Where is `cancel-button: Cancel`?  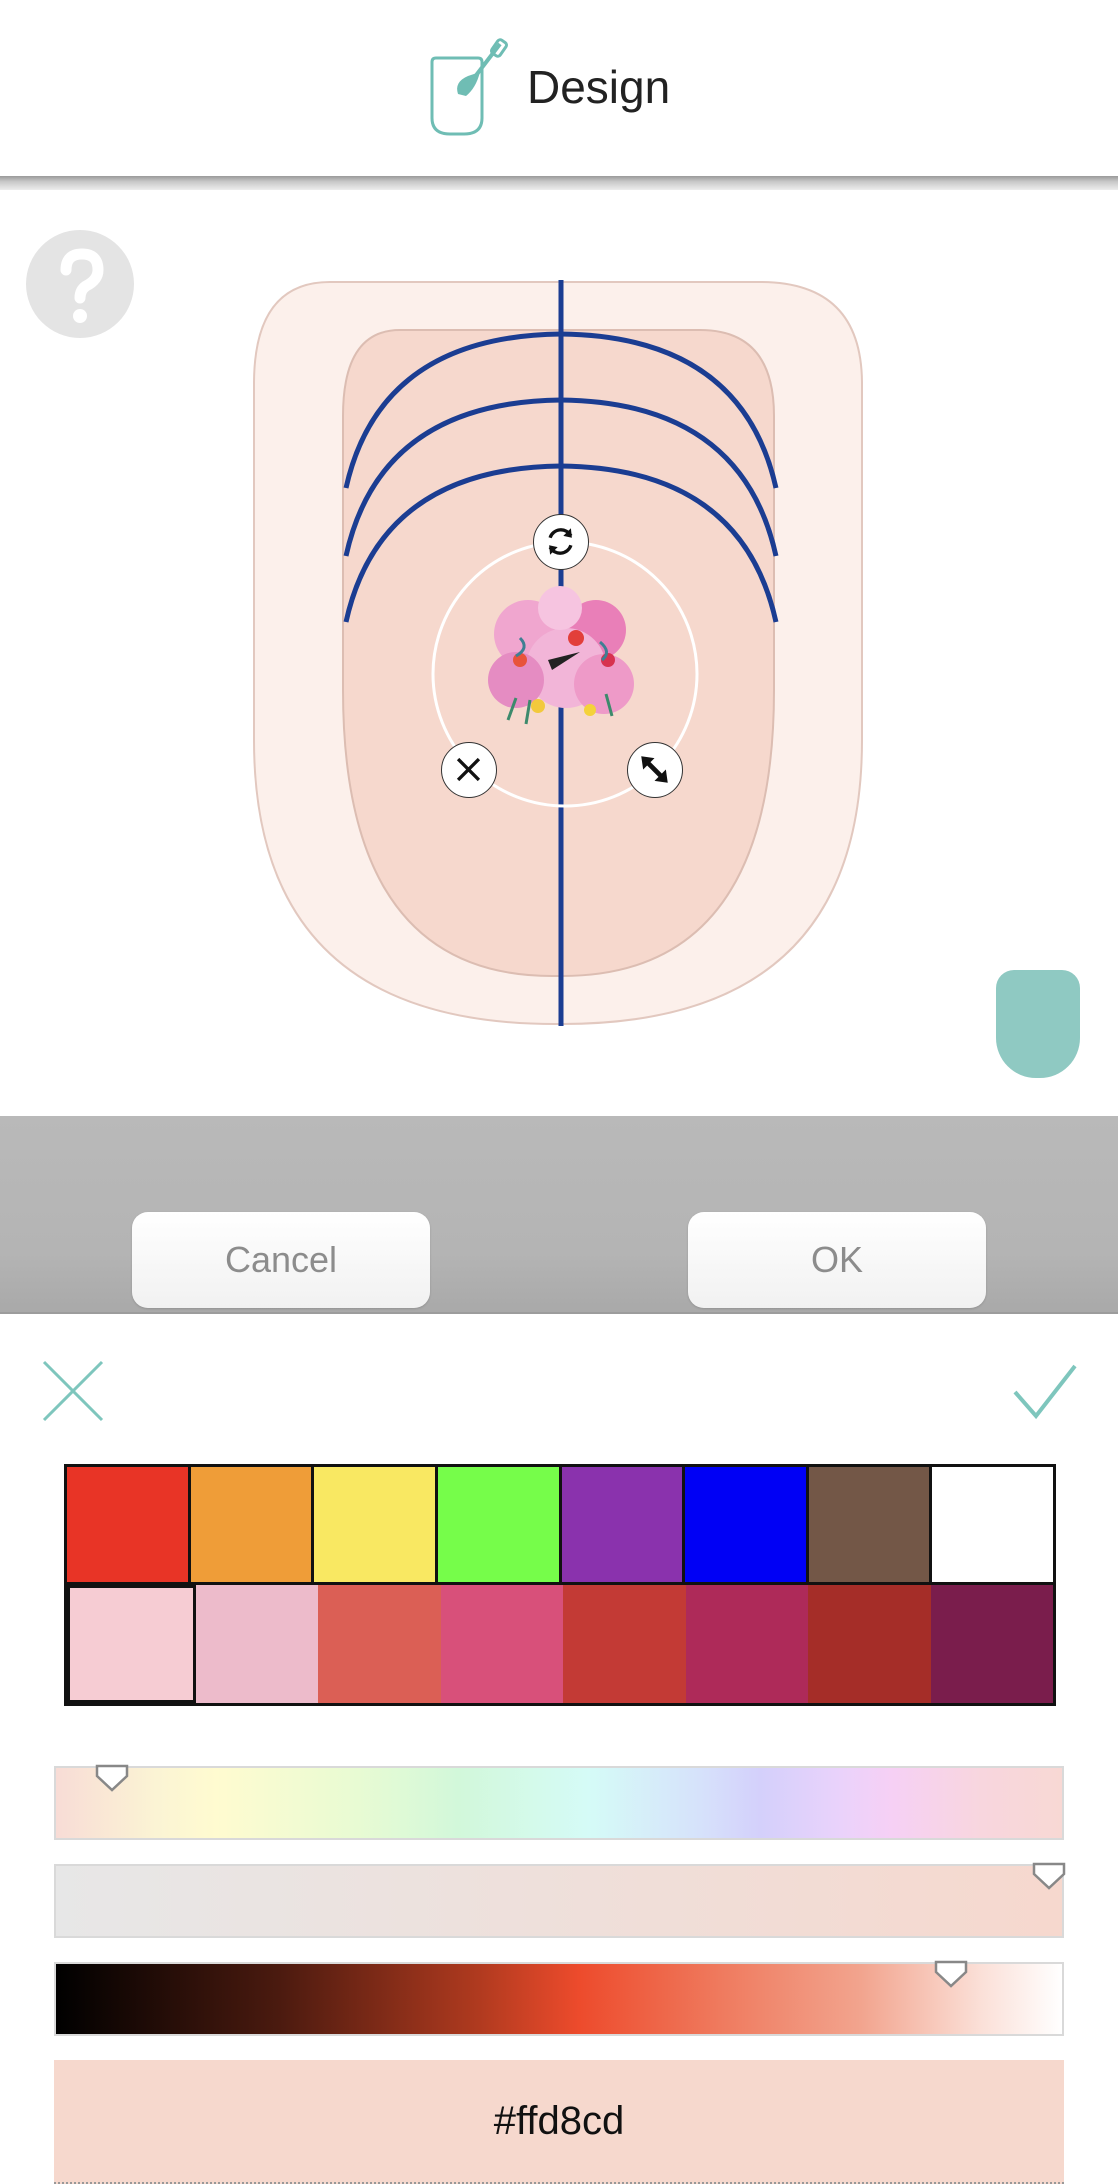 cancel-button: Cancel is located at coordinates (281, 1260).